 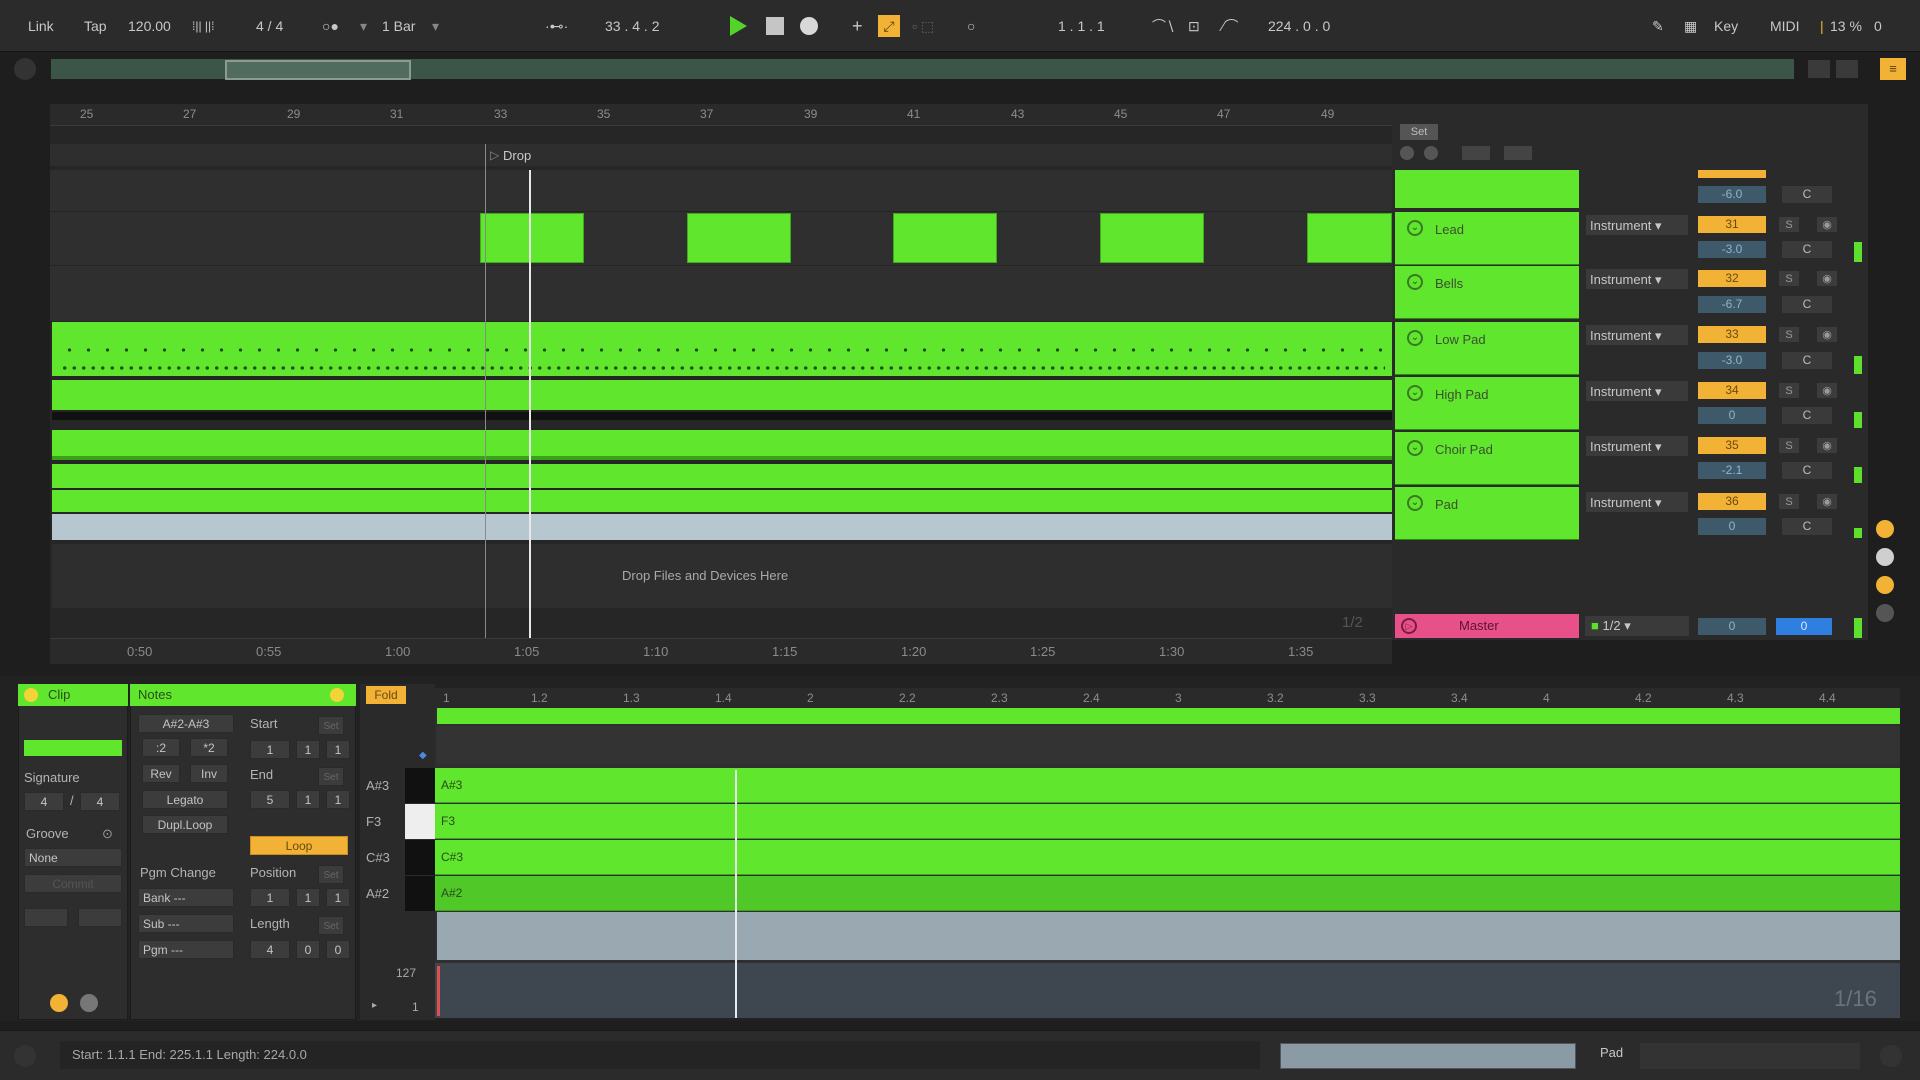 What do you see at coordinates (270, 749) in the screenshot?
I see `start-bar-field: 1` at bounding box center [270, 749].